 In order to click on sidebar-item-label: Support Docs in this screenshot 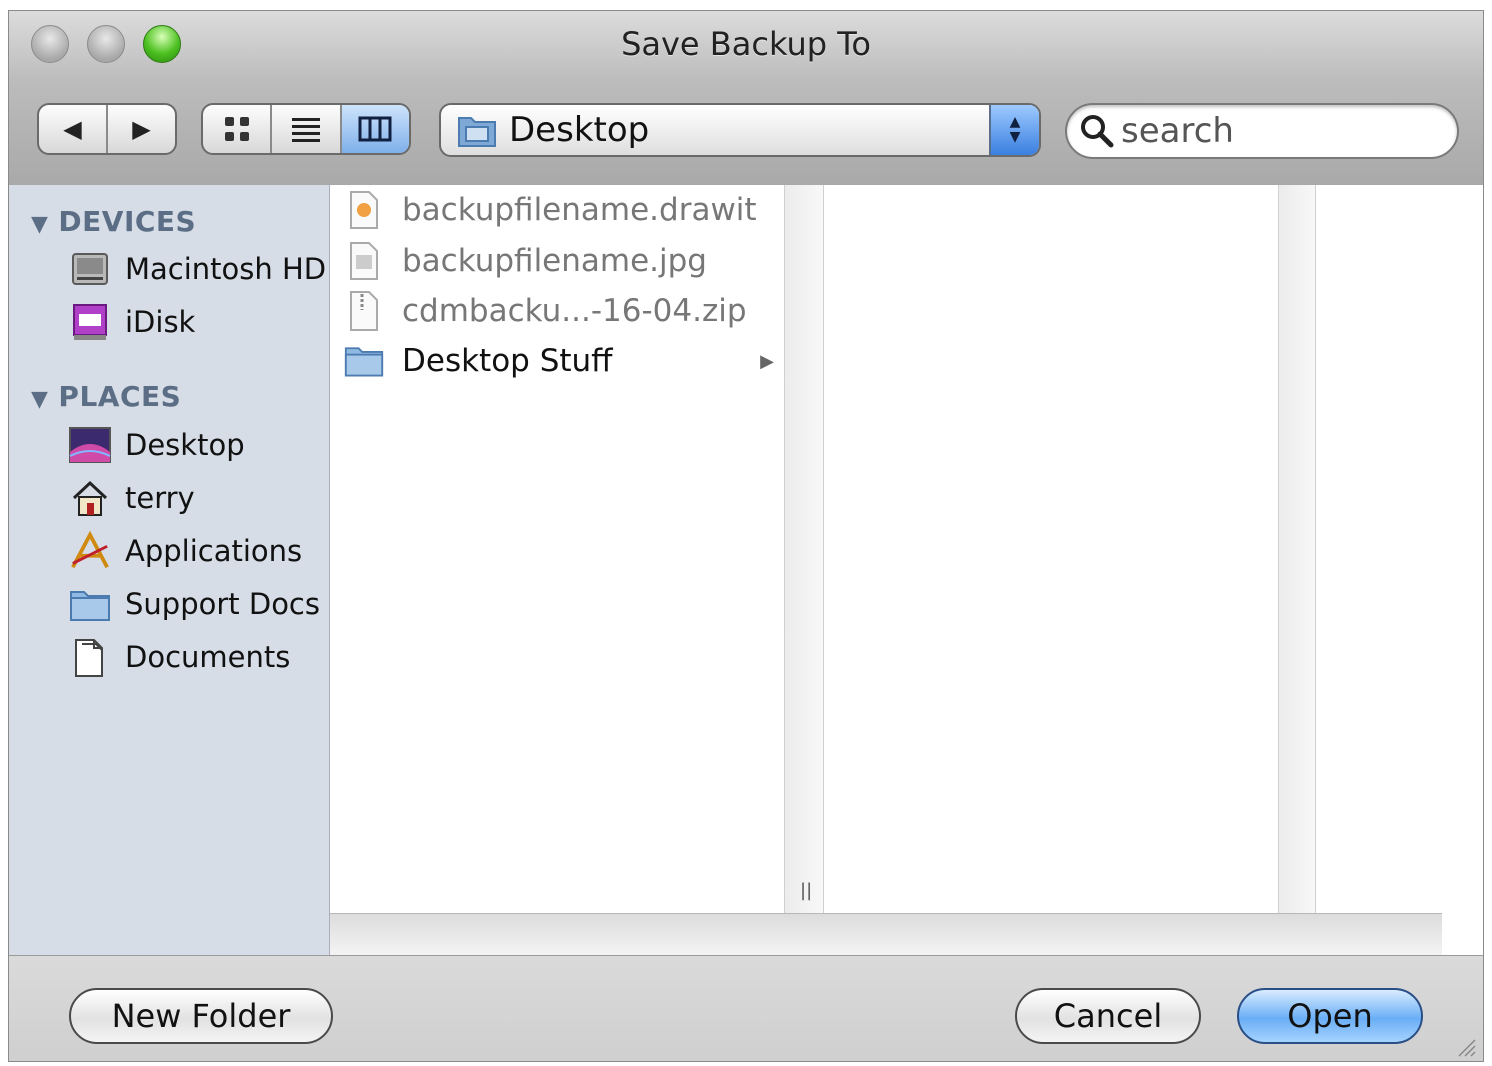, I will do `click(222, 604)`.